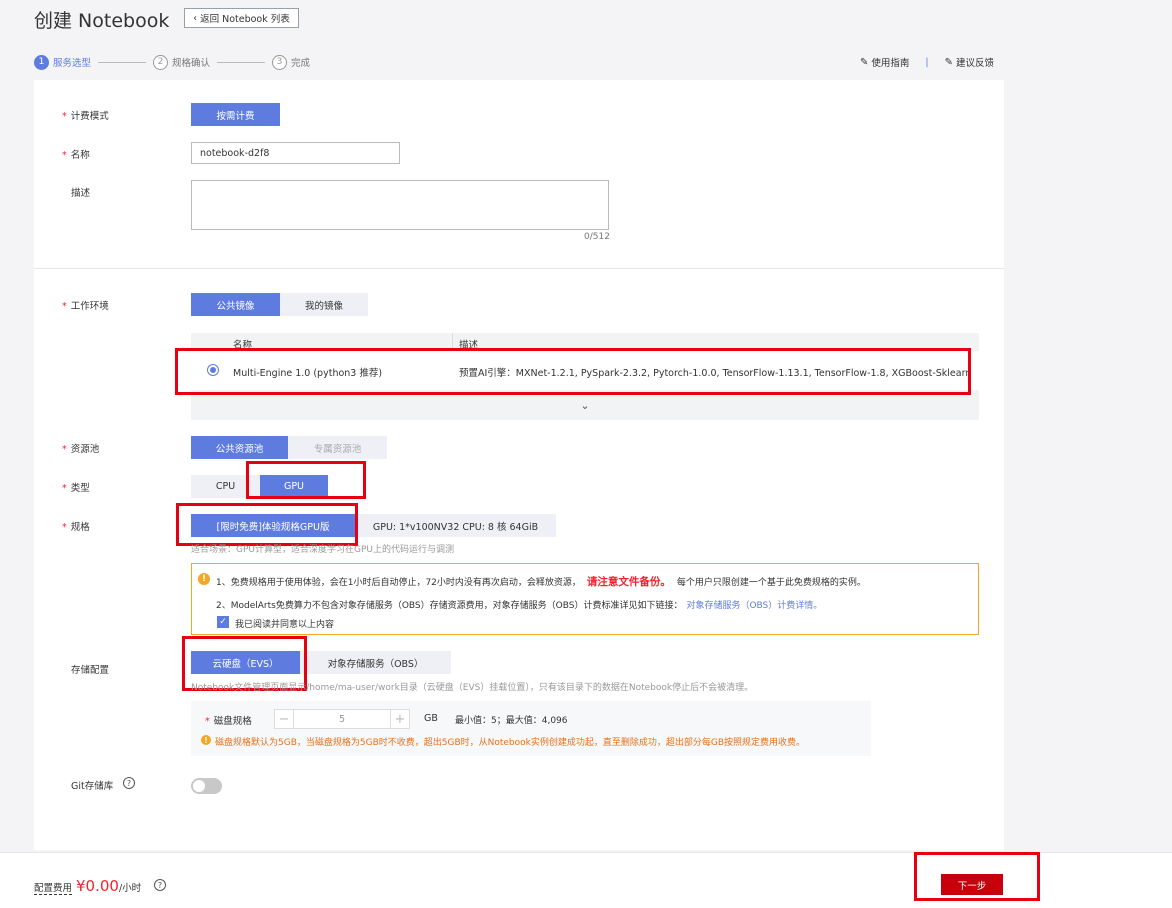 This screenshot has width=1172, height=908. What do you see at coordinates (195, 18) in the screenshot?
I see `chevron-left-icon: ‹` at bounding box center [195, 18].